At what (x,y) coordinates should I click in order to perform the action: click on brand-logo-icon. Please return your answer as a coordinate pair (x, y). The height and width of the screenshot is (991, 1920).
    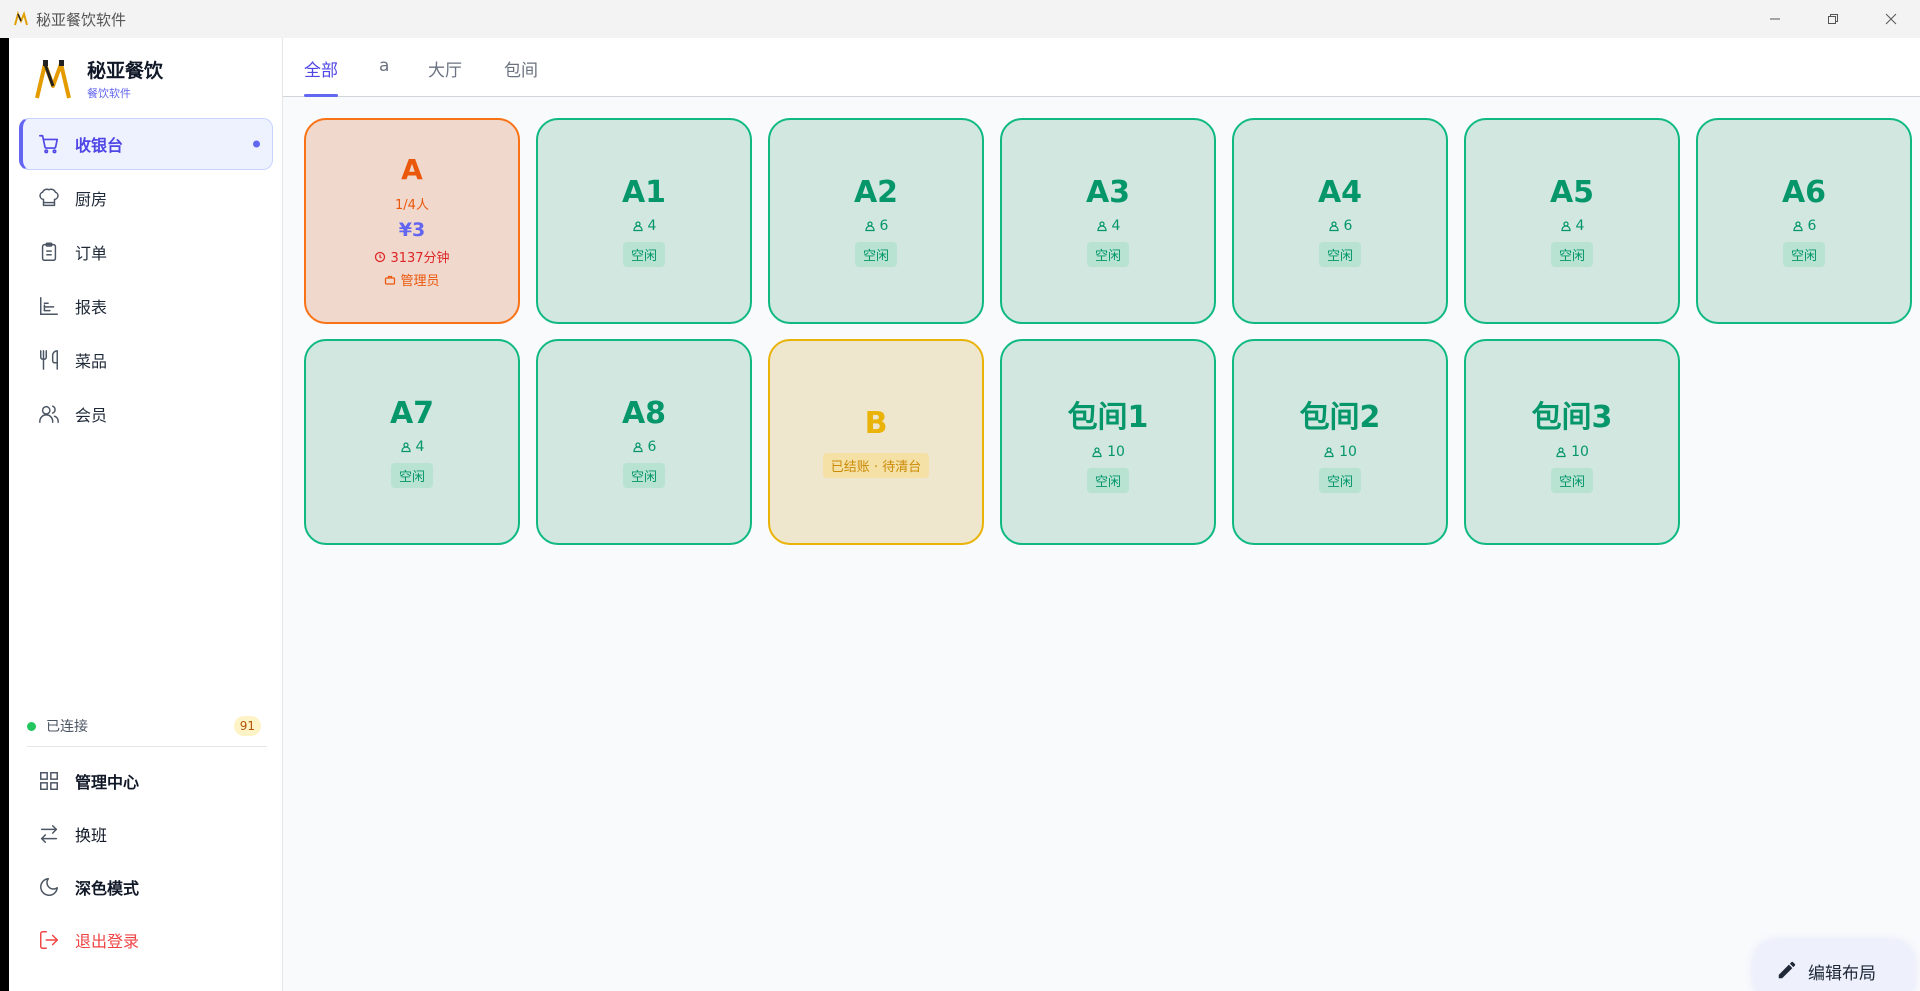
    Looking at the image, I should click on (53, 79).